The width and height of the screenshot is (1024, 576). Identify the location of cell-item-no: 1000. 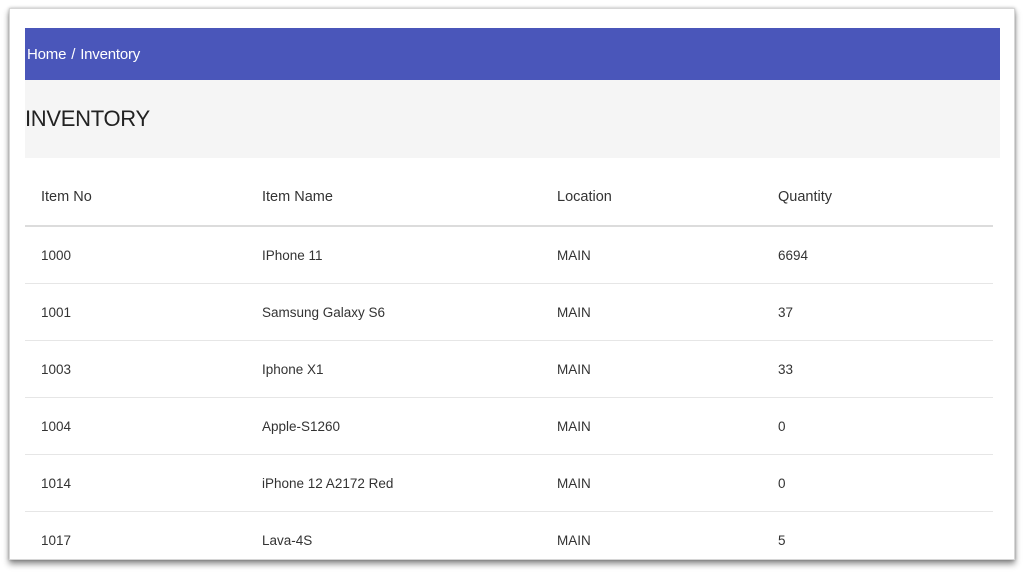
(143, 255).